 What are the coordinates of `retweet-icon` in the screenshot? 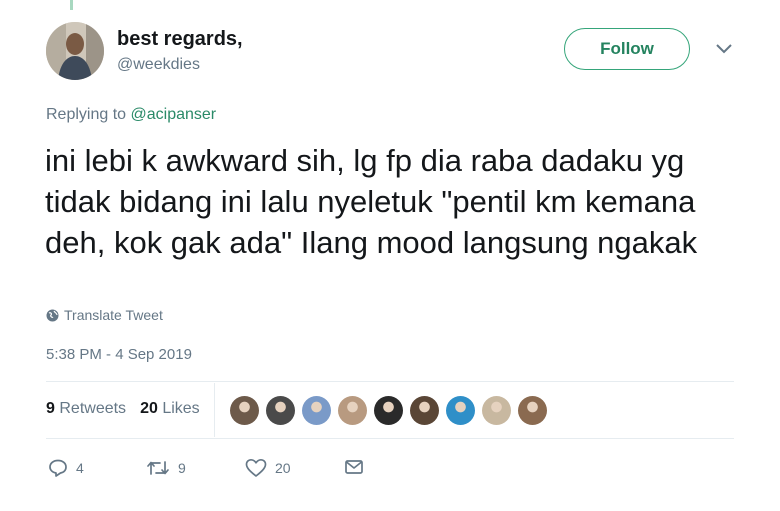 It's located at (158, 468).